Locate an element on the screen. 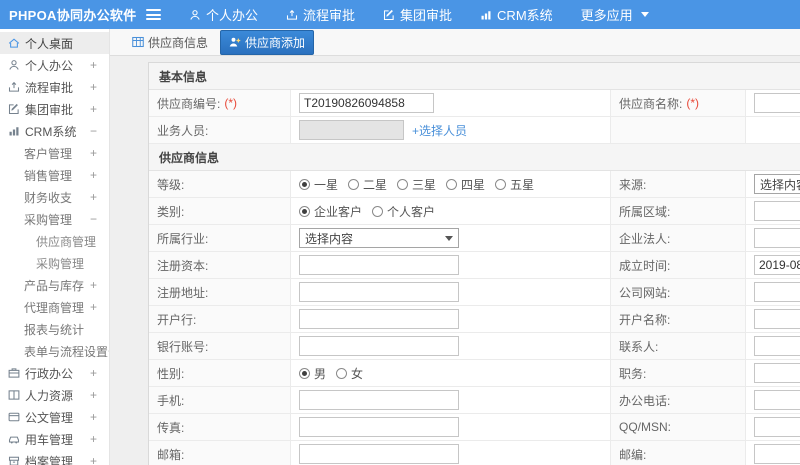 This screenshot has height=465, width=800. sales-person-select-link: +选择人员 is located at coordinates (439, 130).